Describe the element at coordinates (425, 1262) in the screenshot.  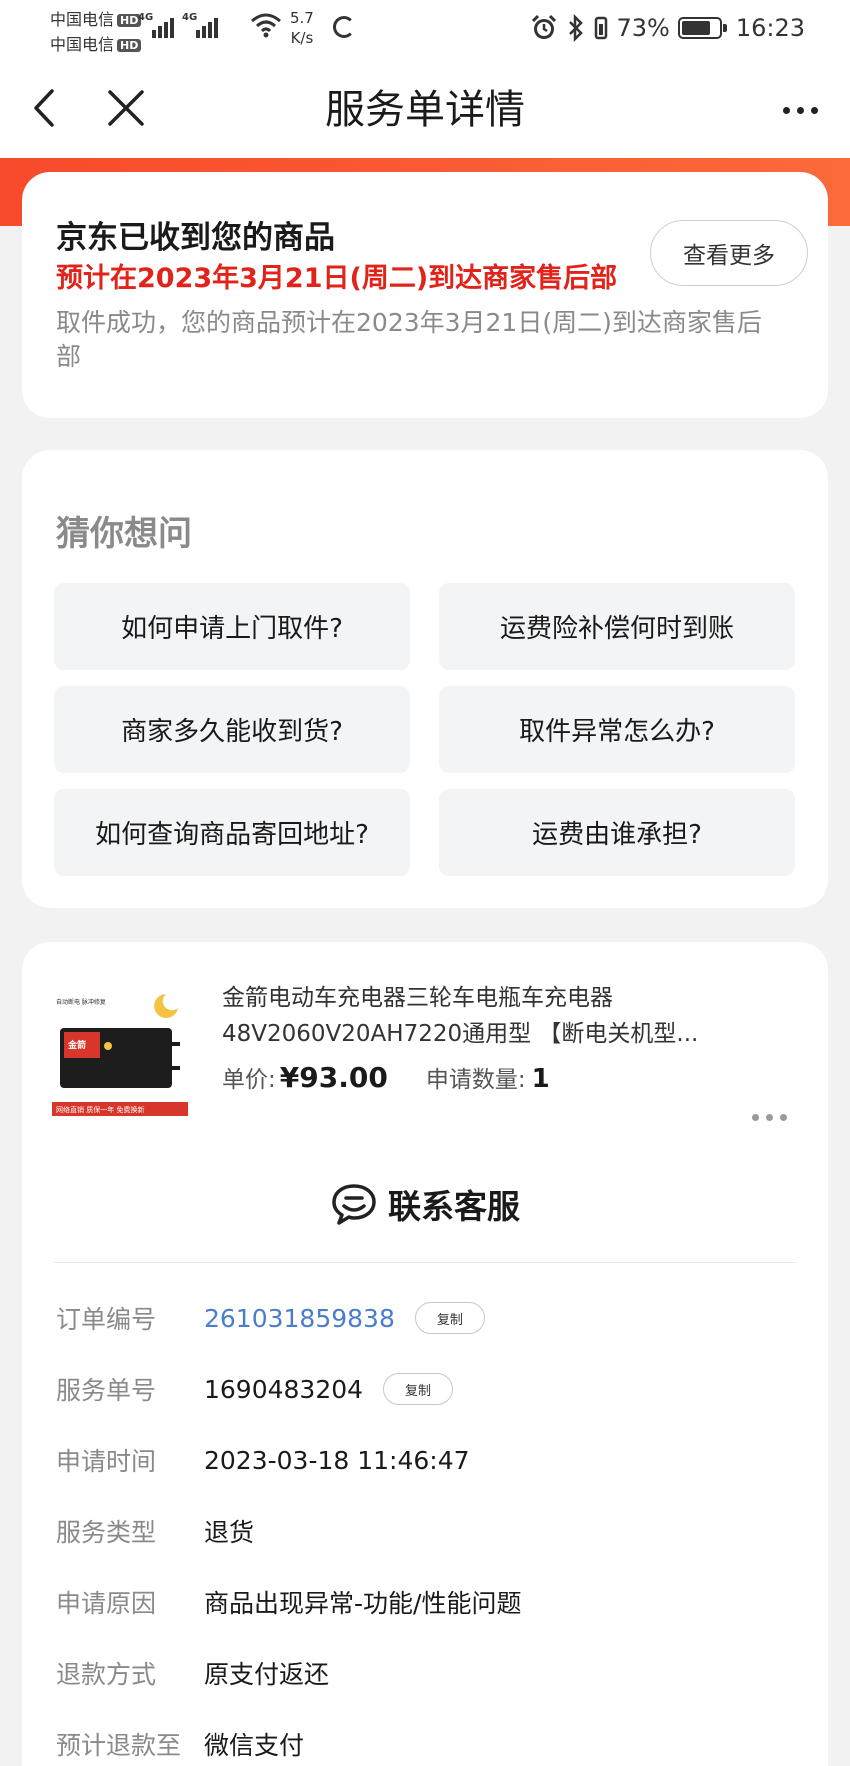
I see `divider` at that location.